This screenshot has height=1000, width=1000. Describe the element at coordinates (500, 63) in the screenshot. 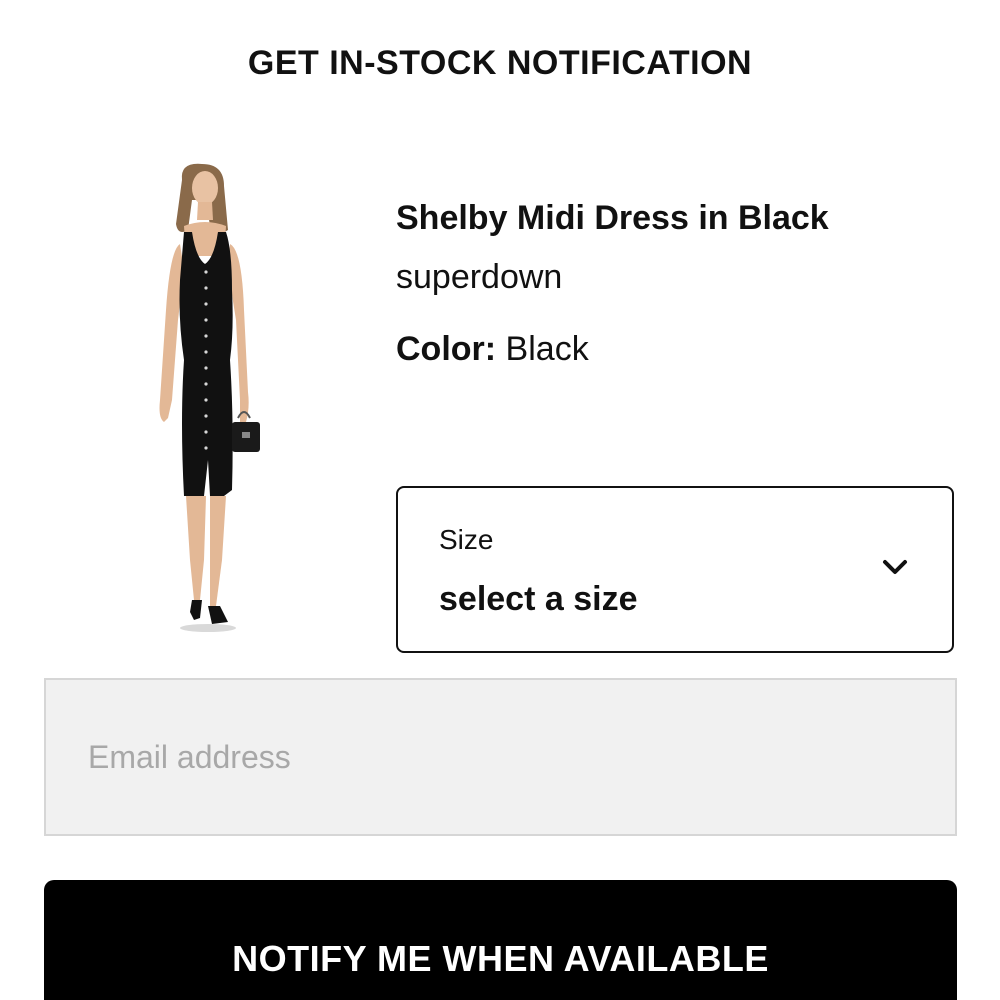

I see `page-title: GET IN-STOCK NOTIFICATION` at that location.